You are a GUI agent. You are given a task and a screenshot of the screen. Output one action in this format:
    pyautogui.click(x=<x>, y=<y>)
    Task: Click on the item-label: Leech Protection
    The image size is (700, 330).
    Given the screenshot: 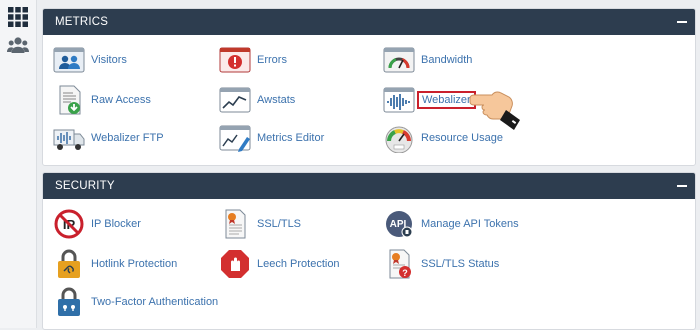 What is the action you would take?
    pyautogui.click(x=298, y=264)
    